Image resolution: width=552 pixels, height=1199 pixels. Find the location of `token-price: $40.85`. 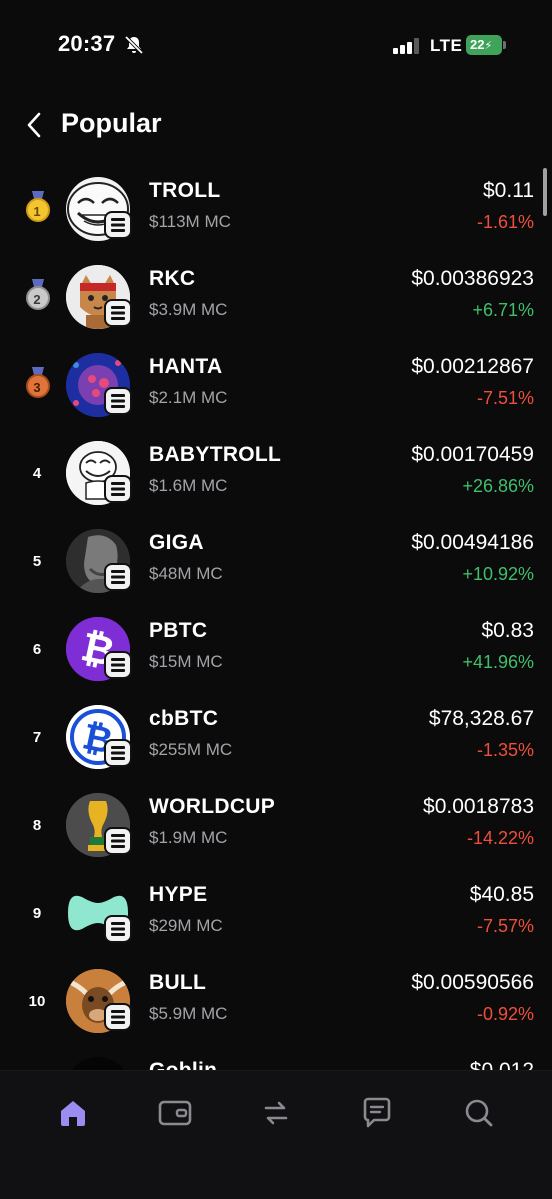

token-price: $40.85 is located at coordinates (501, 894).